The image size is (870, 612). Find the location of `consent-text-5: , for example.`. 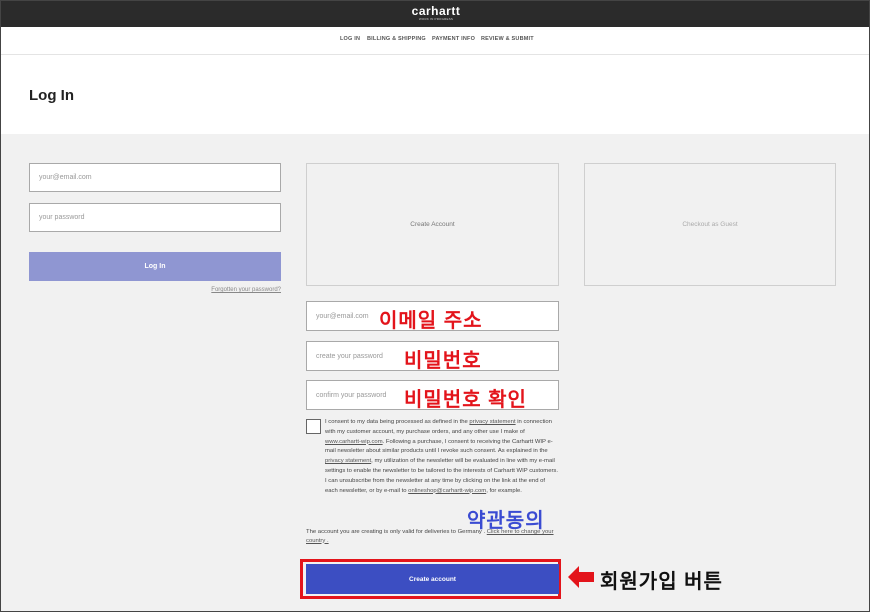

consent-text-5: , for example. is located at coordinates (504, 490).